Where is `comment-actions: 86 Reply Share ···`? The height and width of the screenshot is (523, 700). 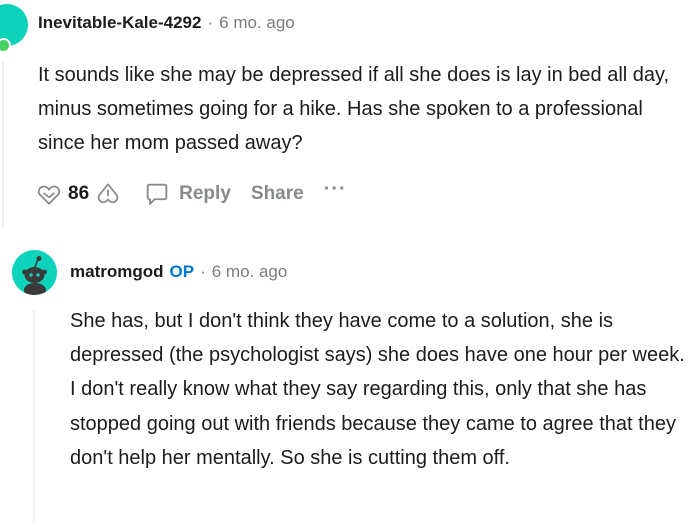 comment-actions: 86 Reply Share ··· is located at coordinates (191, 194).